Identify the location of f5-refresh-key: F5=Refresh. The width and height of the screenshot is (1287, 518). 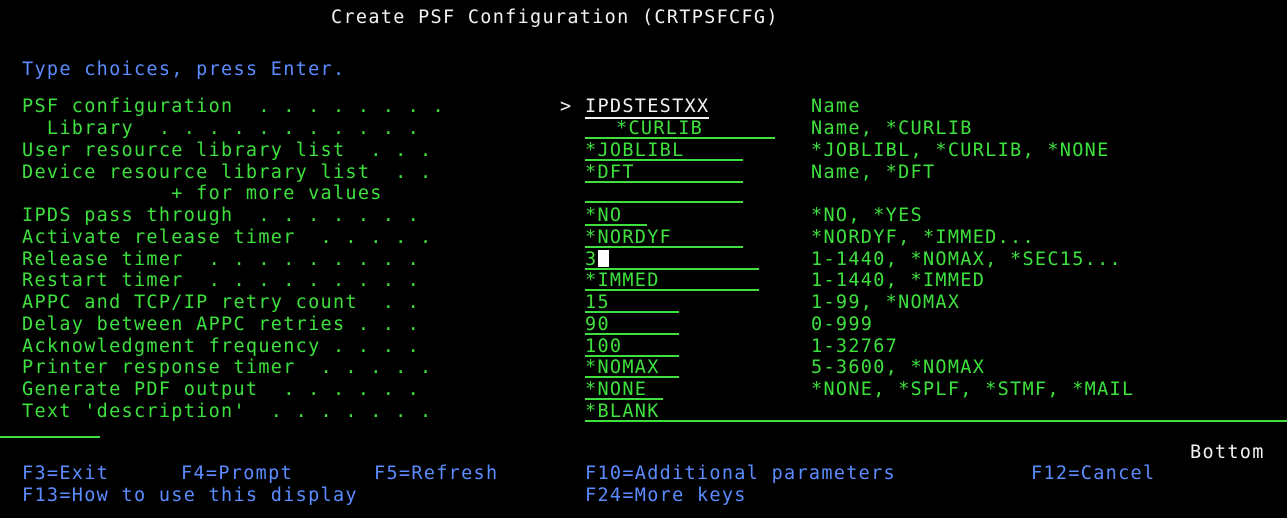
(436, 473).